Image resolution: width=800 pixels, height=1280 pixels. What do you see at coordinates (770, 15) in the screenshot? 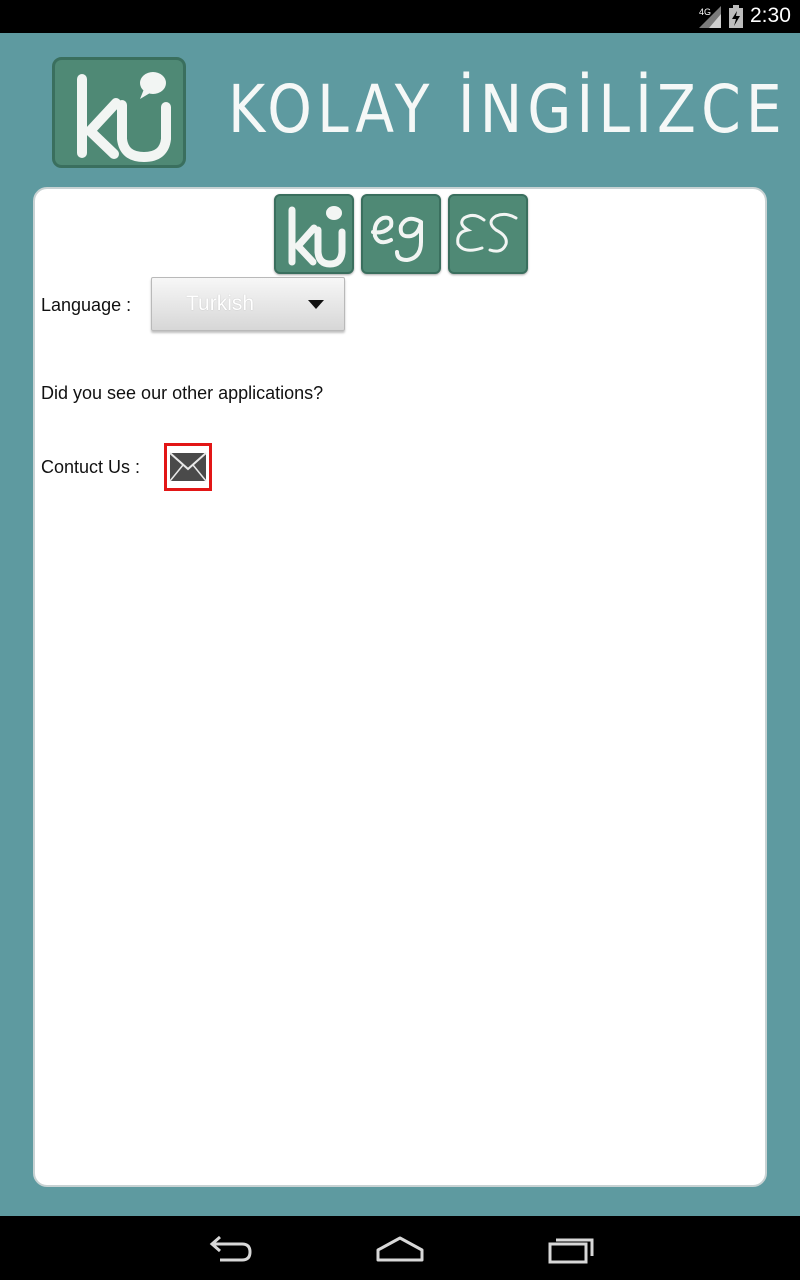
I see `clock: 2:30` at bounding box center [770, 15].